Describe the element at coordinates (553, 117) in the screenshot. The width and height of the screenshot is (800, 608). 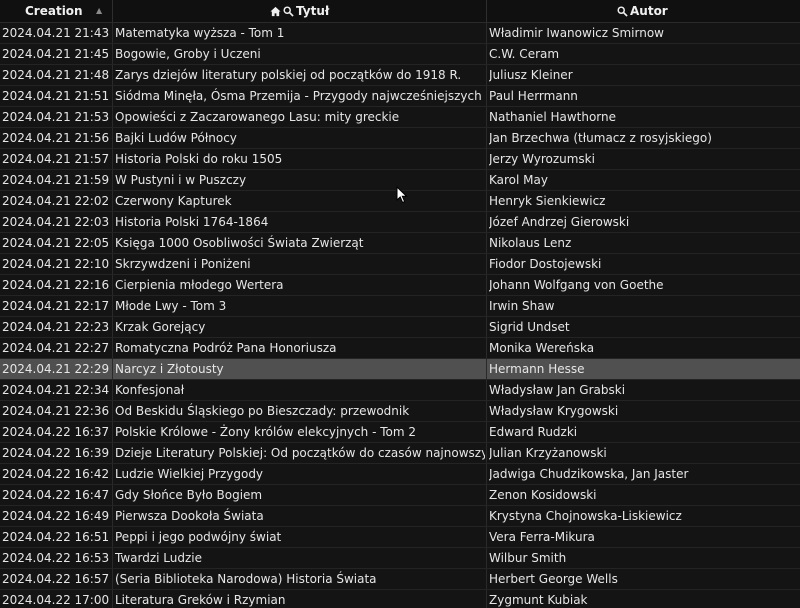
I see `cell-author: Nathaniel Hawthorne` at that location.